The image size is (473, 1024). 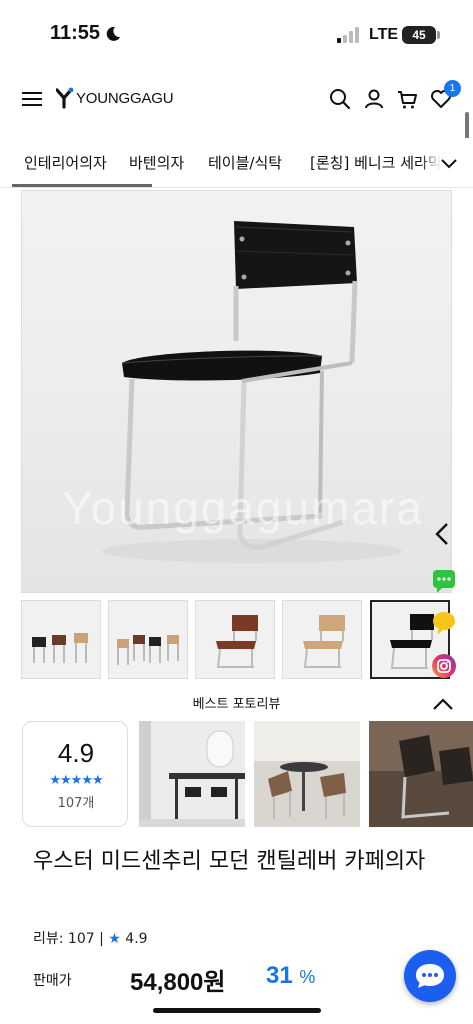 I want to click on discount-unit: %, so click(x=307, y=977).